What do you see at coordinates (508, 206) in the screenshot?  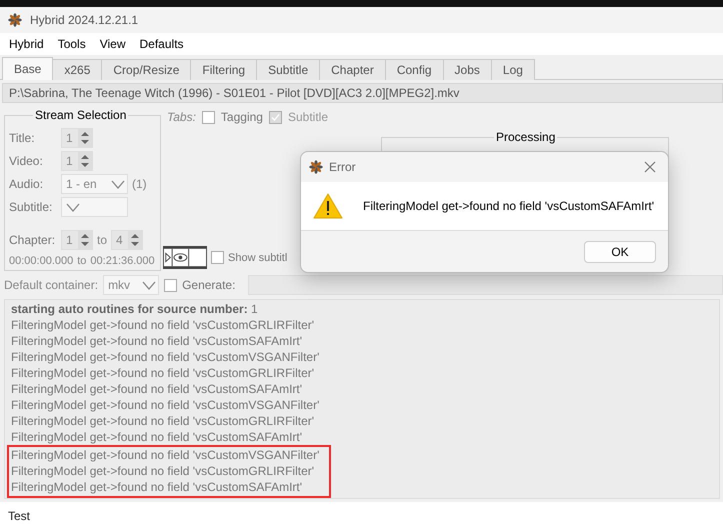 I see `error-message: FilteringModel get->found no field 'vsCustomSAFAmIrt'` at bounding box center [508, 206].